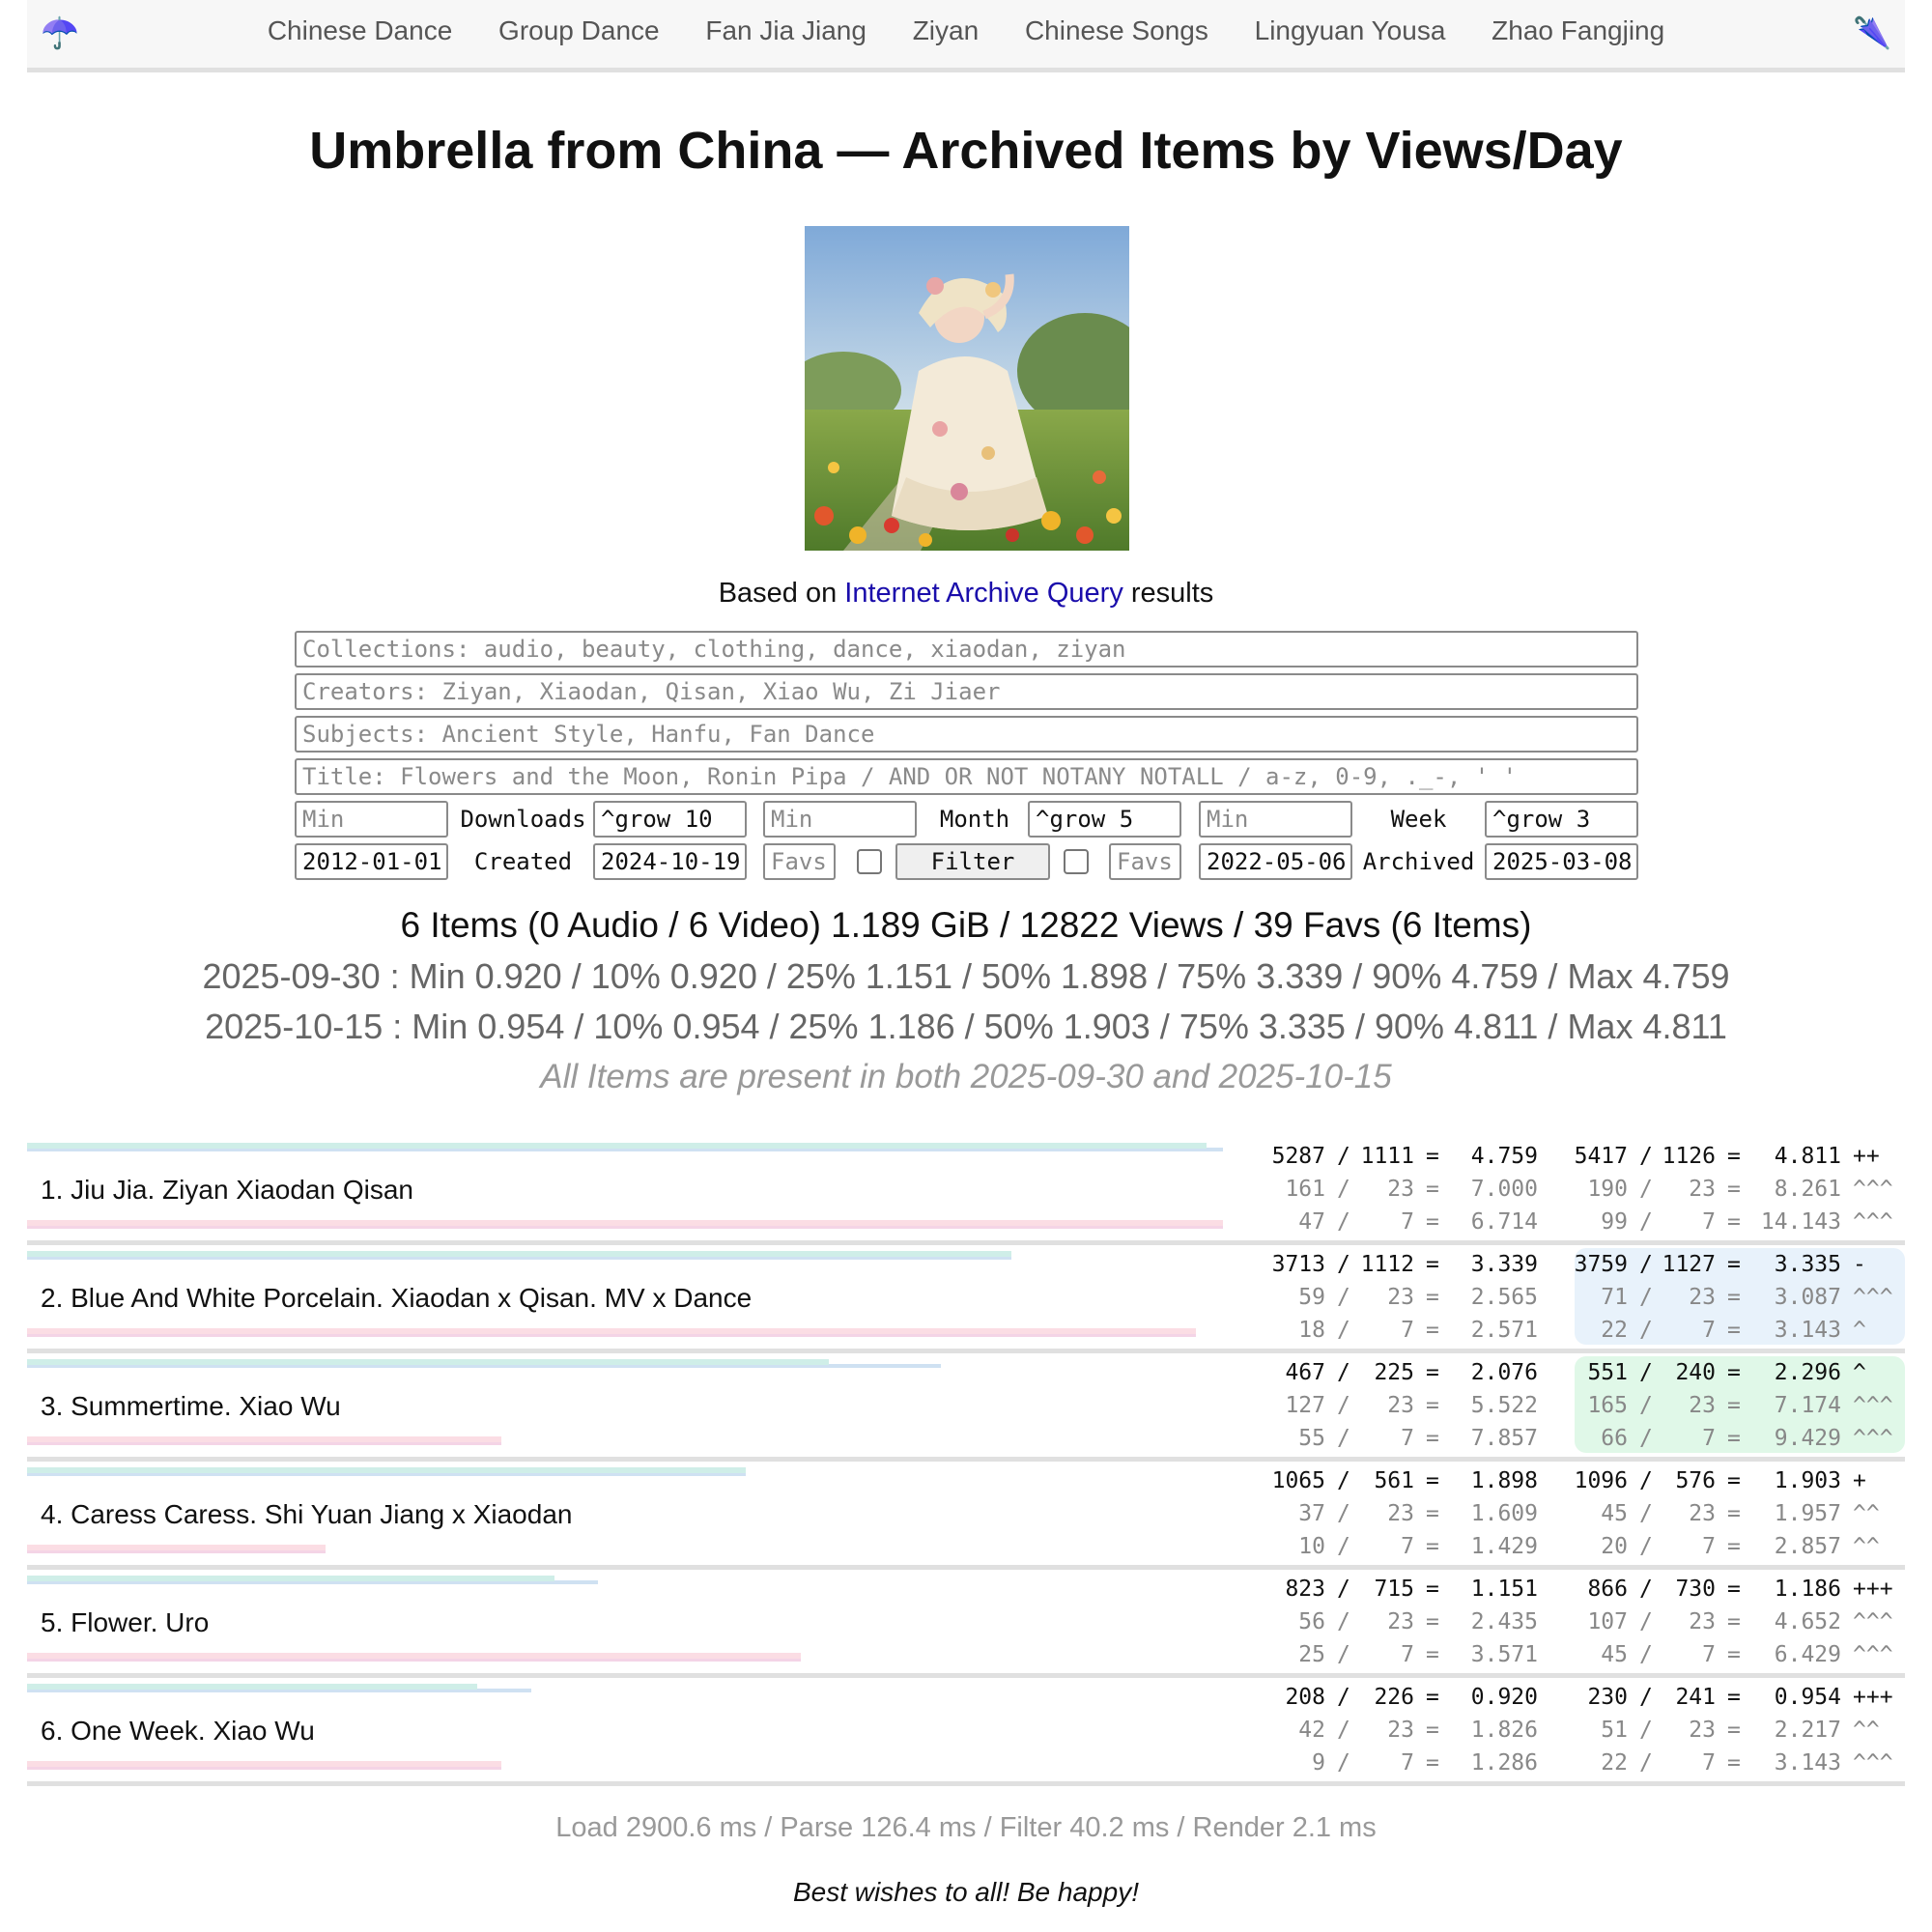  What do you see at coordinates (579, 30) in the screenshot?
I see `nav-link-group-dance: Group Dance` at bounding box center [579, 30].